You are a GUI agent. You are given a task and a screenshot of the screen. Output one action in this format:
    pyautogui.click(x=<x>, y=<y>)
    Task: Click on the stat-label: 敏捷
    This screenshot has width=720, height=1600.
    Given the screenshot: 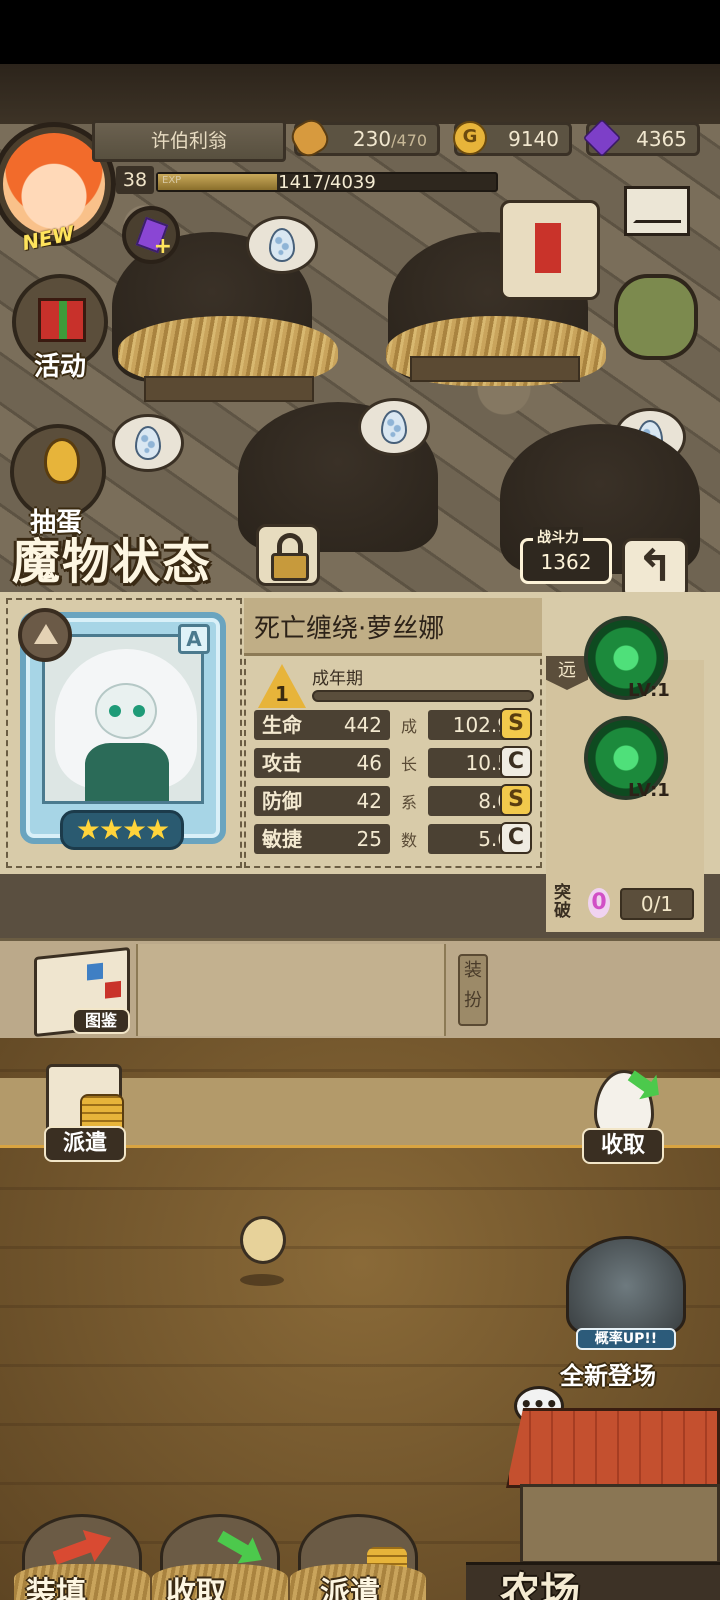 What is the action you would take?
    pyautogui.click(x=282, y=839)
    